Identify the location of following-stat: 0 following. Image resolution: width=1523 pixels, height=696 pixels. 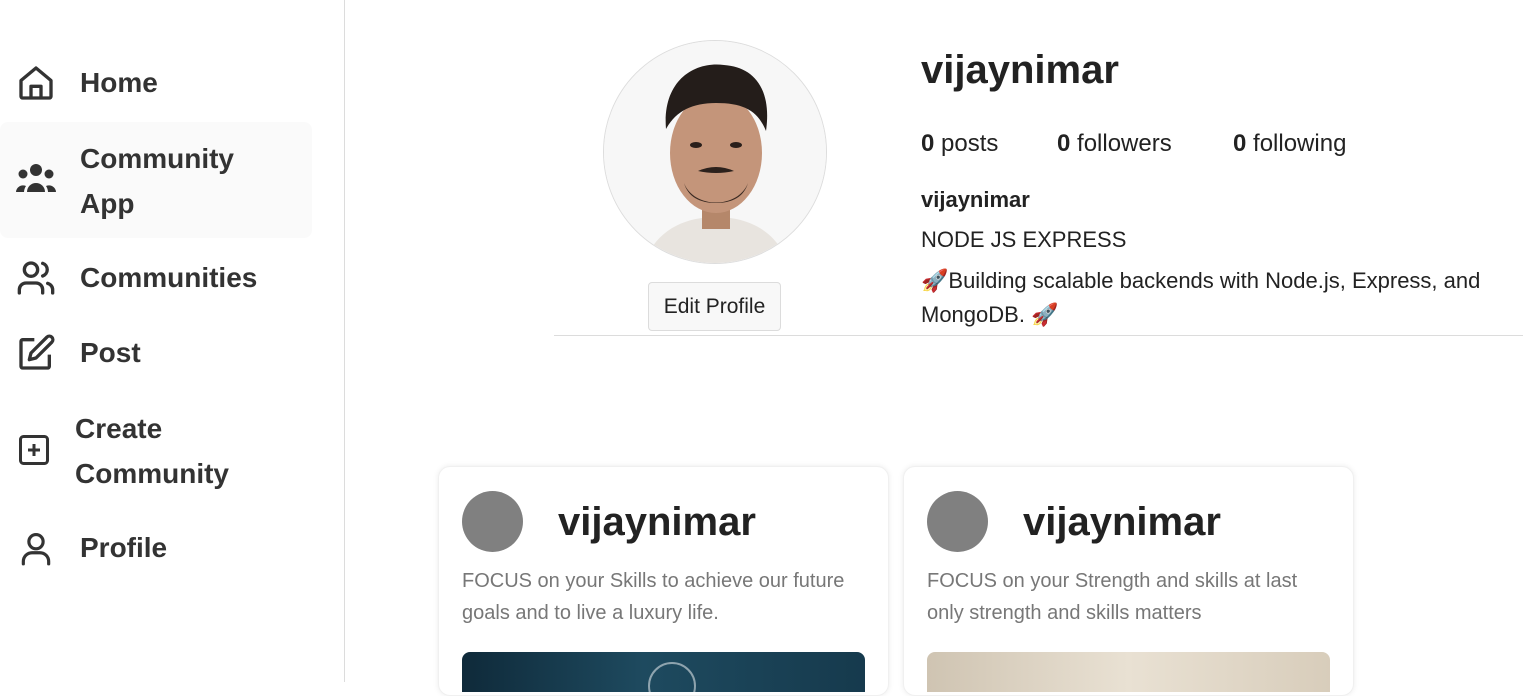
(1289, 144).